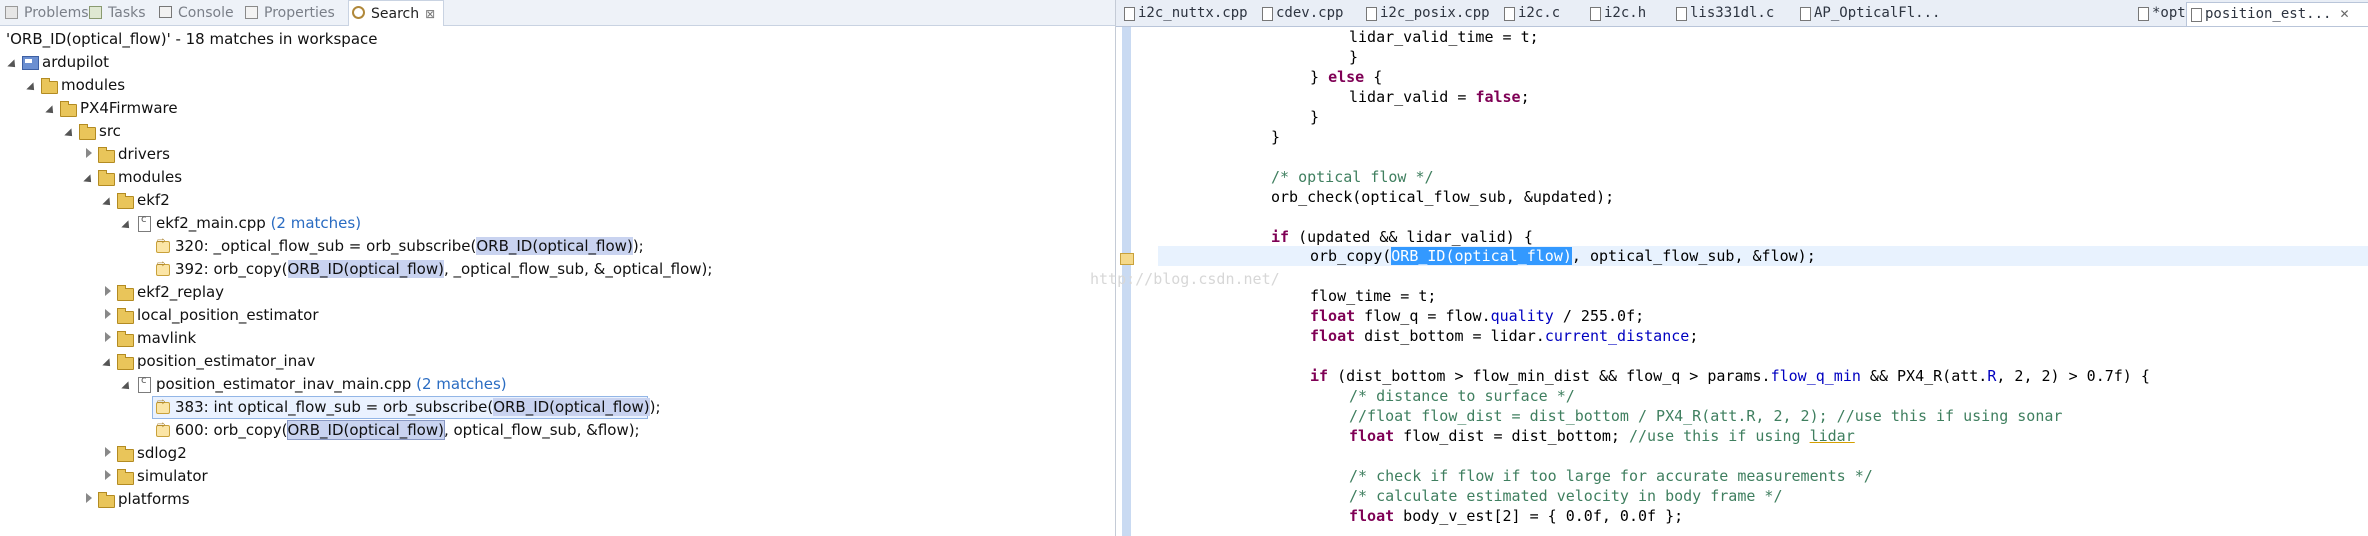 This screenshot has height=536, width=2368. Describe the element at coordinates (231, 430) in the screenshot. I see `match-text: 600: orb_copy(` at that location.